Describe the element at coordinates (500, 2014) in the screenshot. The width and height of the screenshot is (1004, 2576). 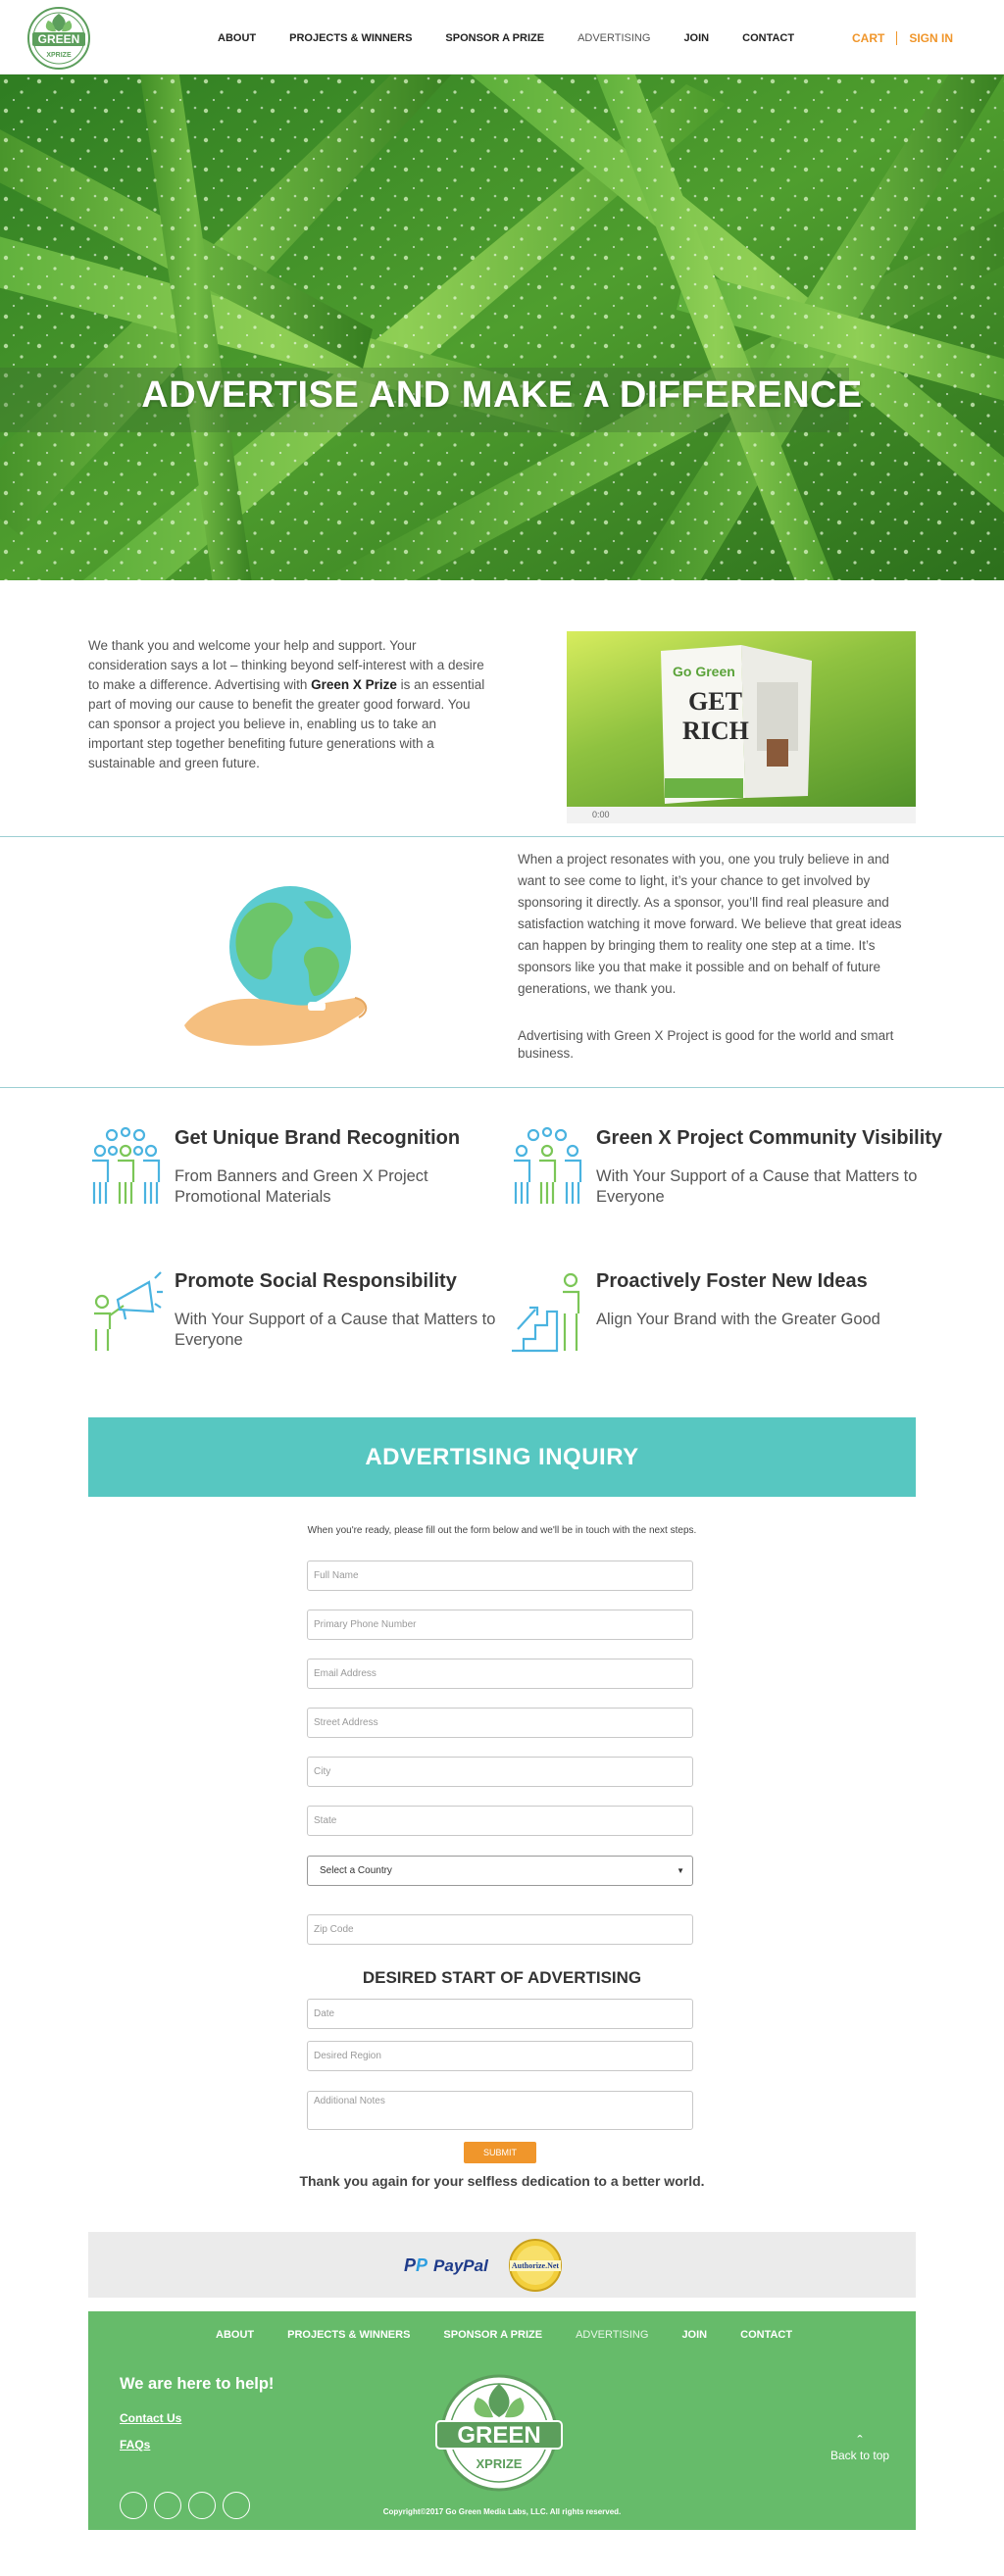
I see `date-input: Date` at that location.